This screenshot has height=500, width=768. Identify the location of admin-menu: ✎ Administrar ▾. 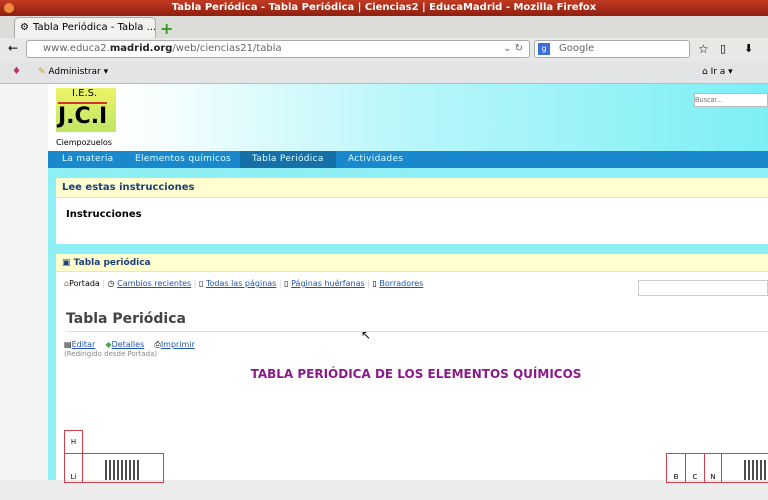
(73, 72).